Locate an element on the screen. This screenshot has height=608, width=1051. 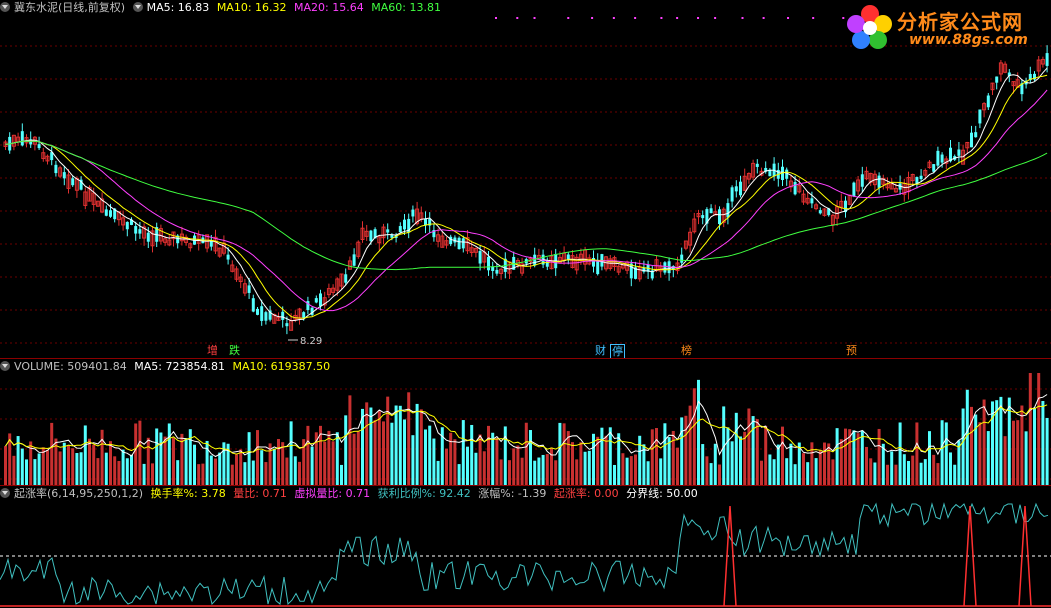
event-marker: 榜 is located at coordinates (686, 350).